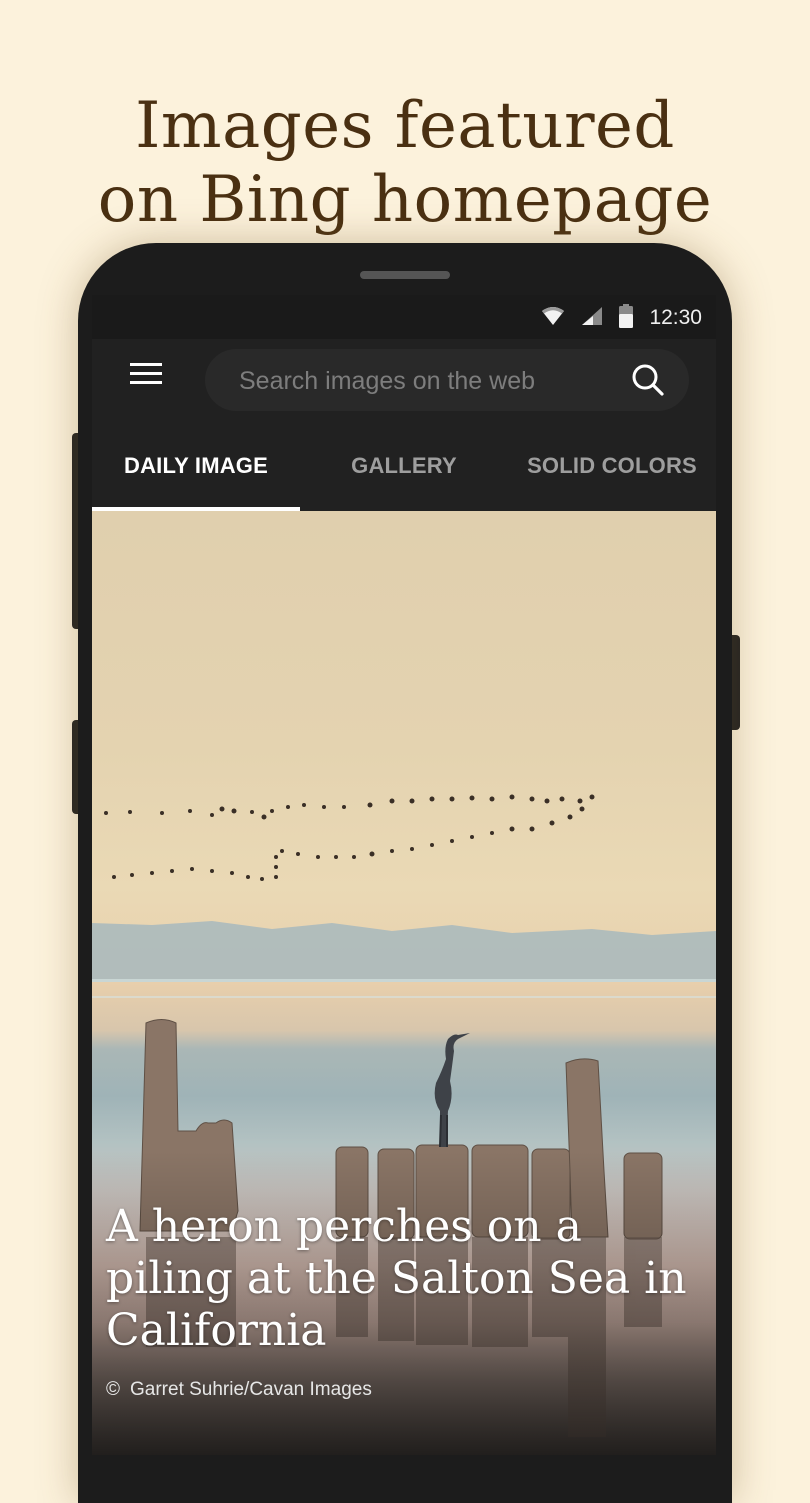 Image resolution: width=810 pixels, height=1503 pixels. What do you see at coordinates (405, 199) in the screenshot?
I see `promo-title-line2: on Bing homepage` at bounding box center [405, 199].